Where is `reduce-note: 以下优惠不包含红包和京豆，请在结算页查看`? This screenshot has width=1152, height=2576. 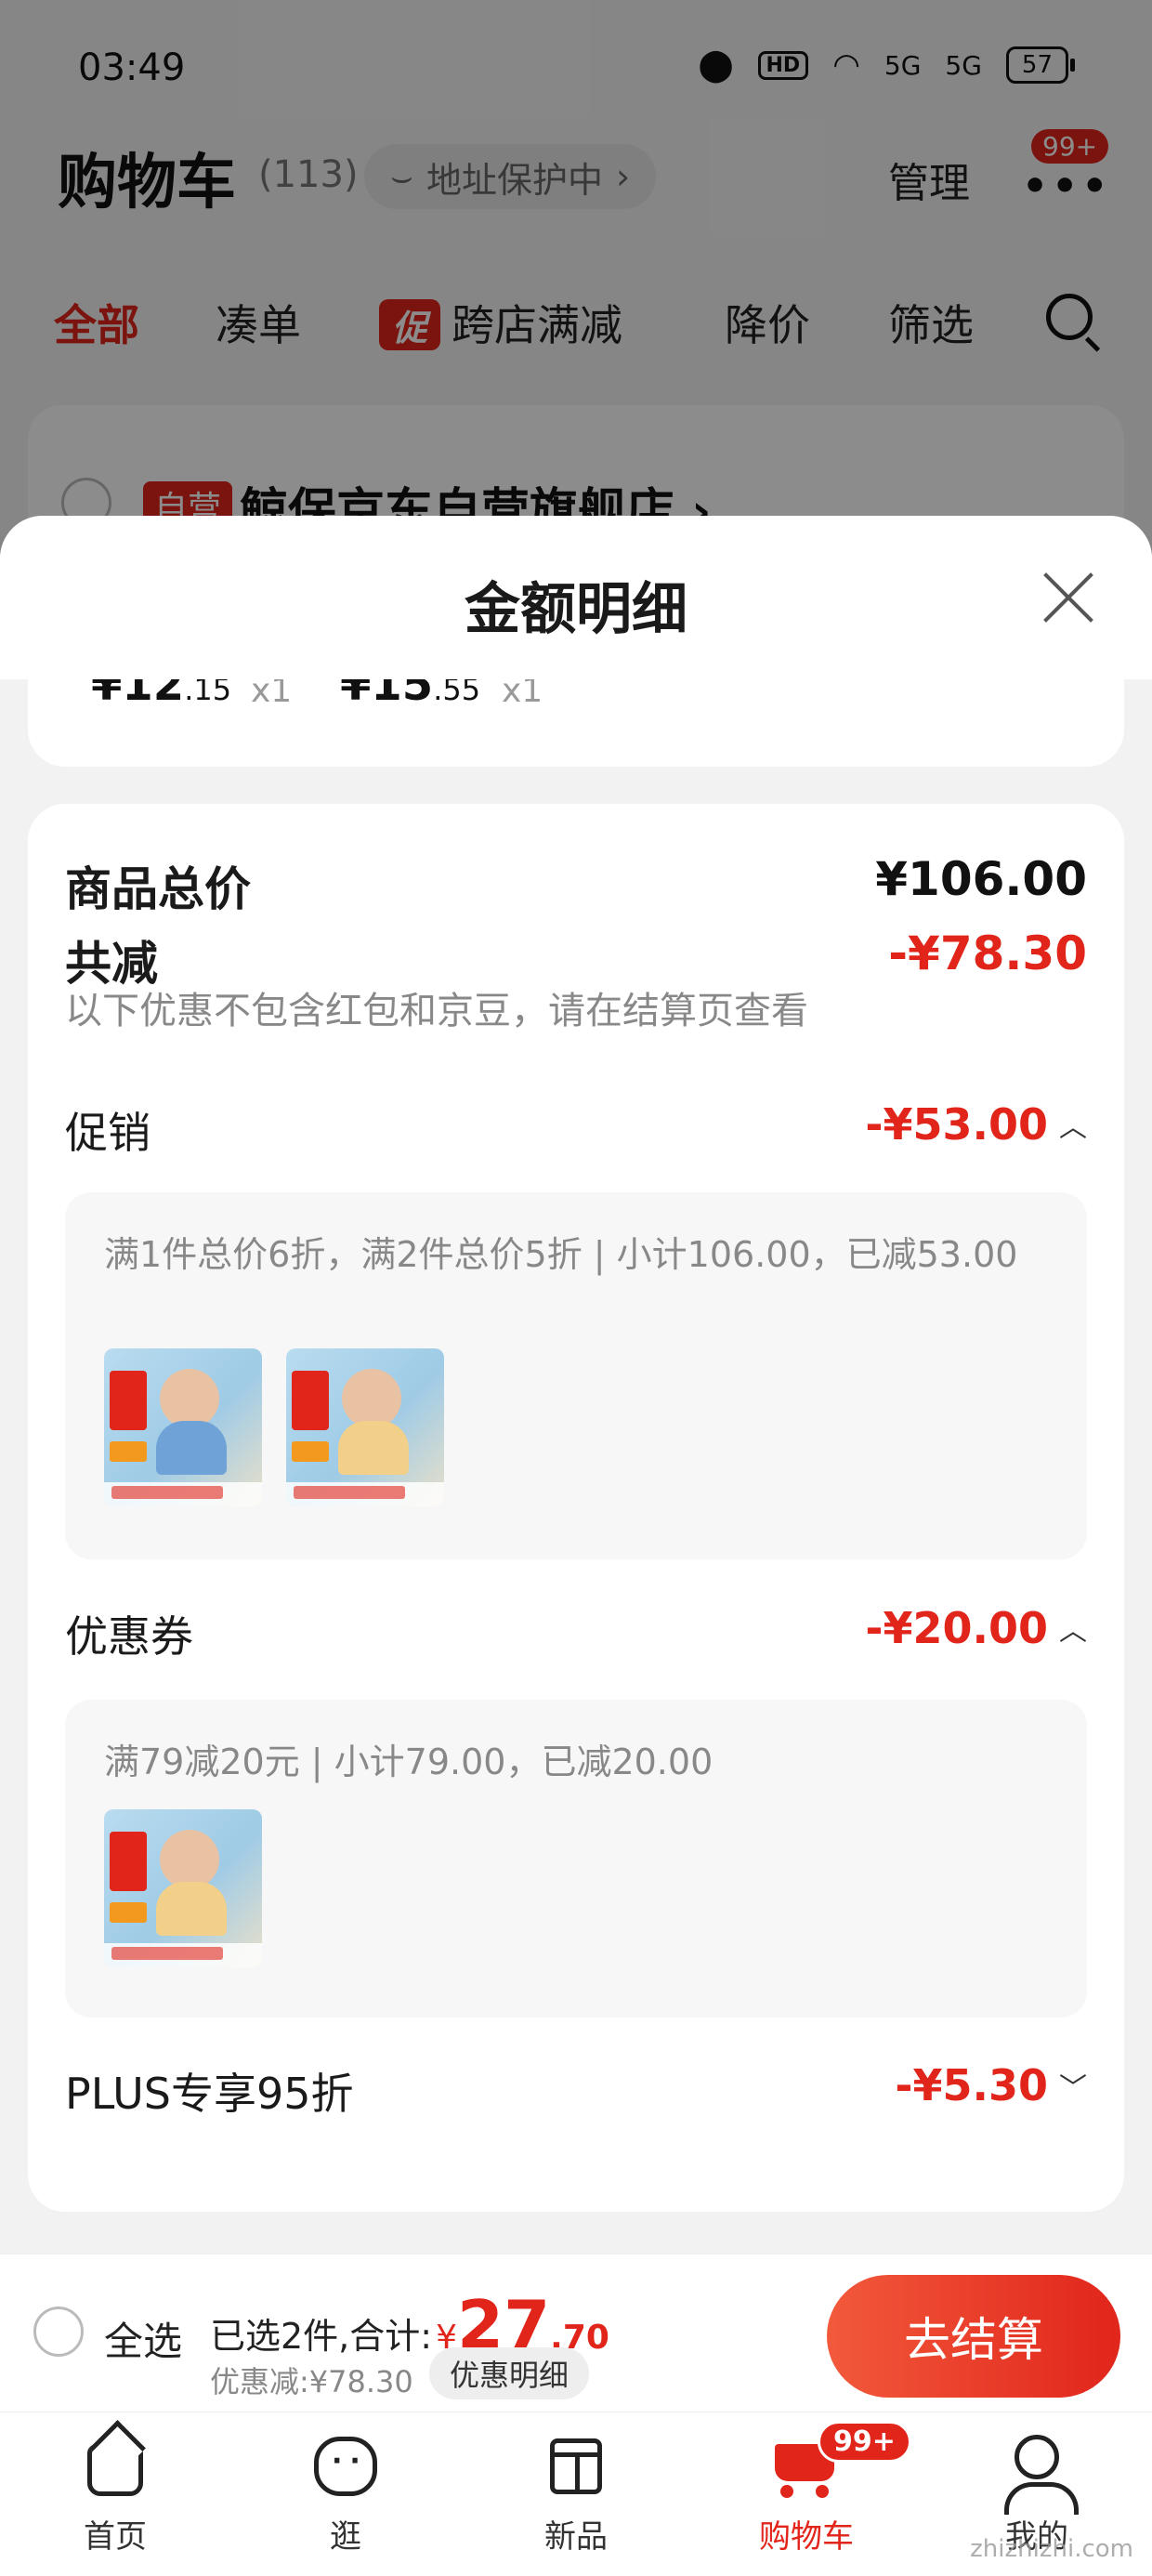 reduce-note: 以下优惠不包含红包和京豆，请在结算页查看 is located at coordinates (436, 1011).